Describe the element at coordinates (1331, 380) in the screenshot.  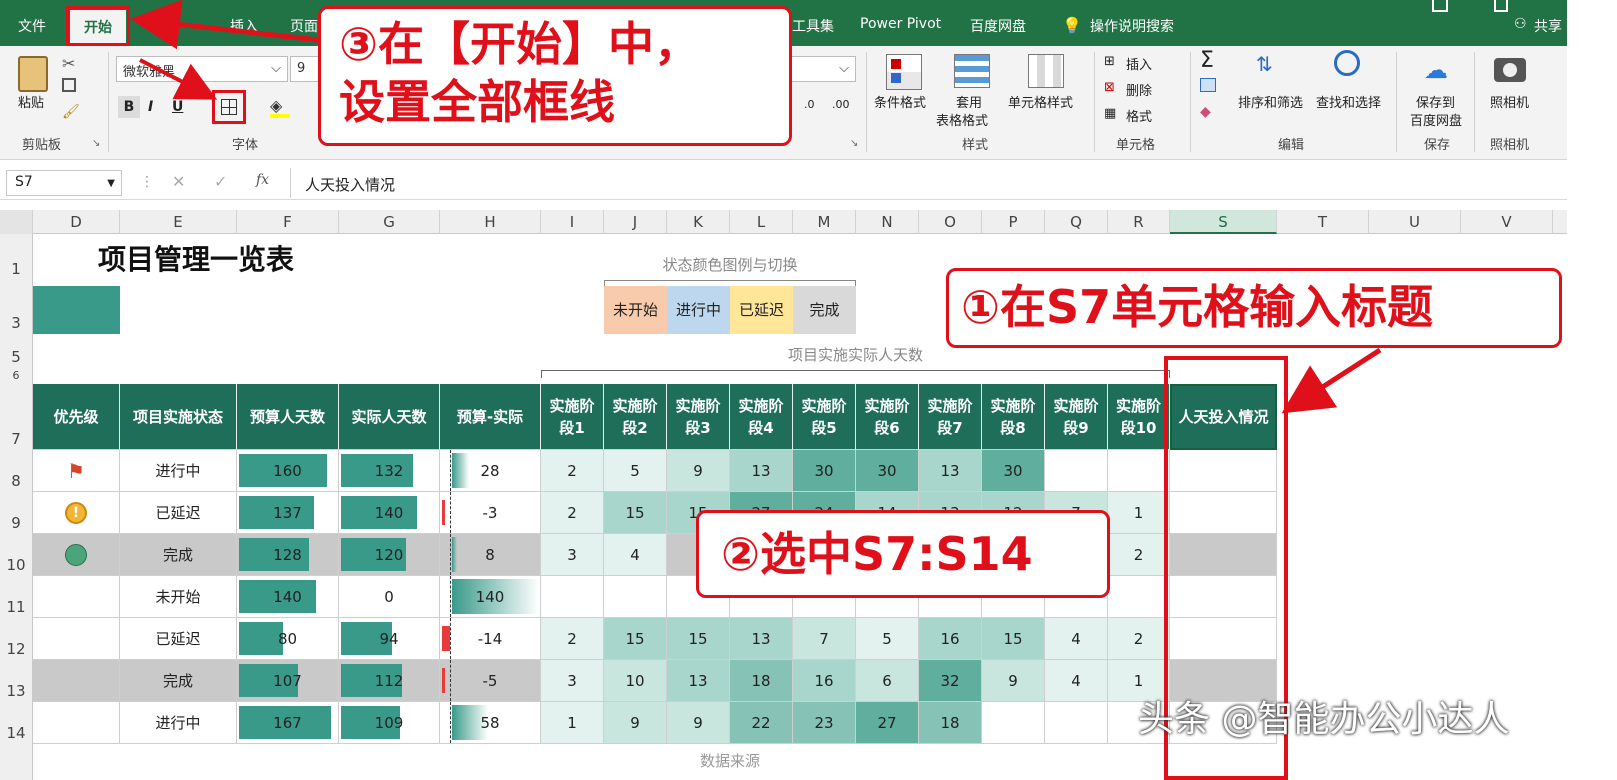
I see `arrow-to-s7` at that location.